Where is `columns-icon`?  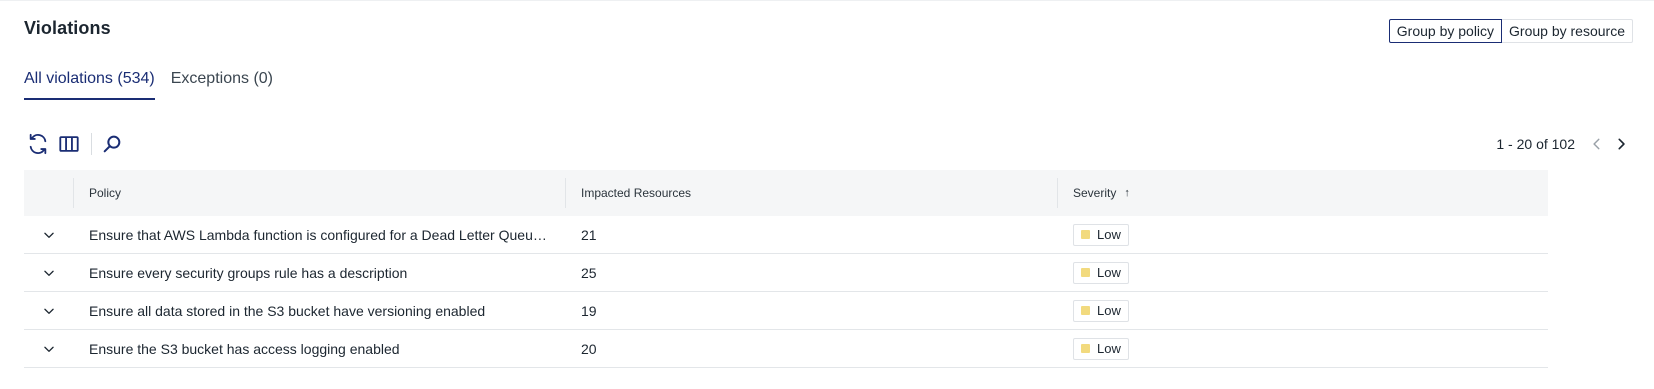
columns-icon is located at coordinates (69, 144).